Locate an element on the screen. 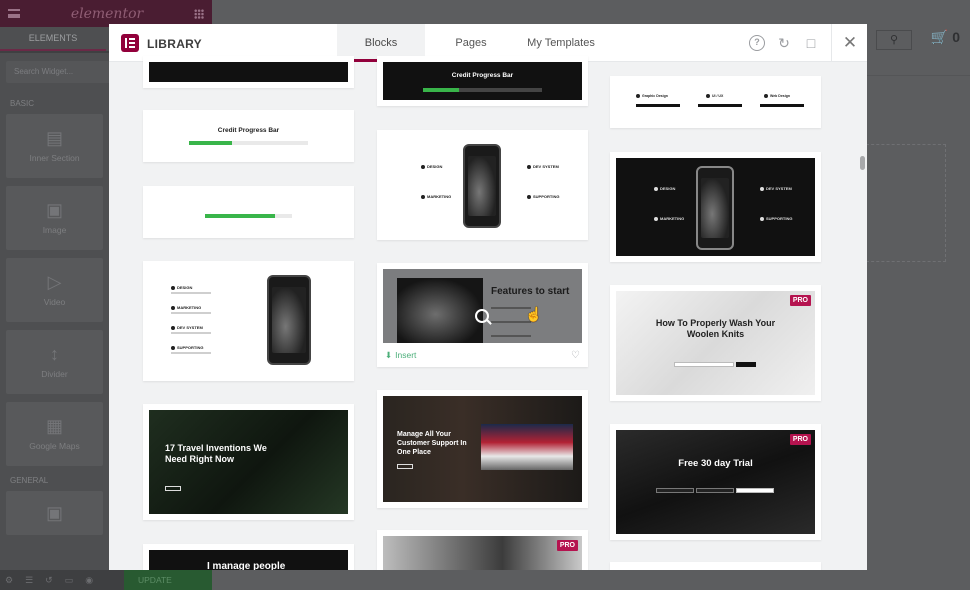 This screenshot has width=970, height=590. preview-icon: ◉ is located at coordinates (89, 580).